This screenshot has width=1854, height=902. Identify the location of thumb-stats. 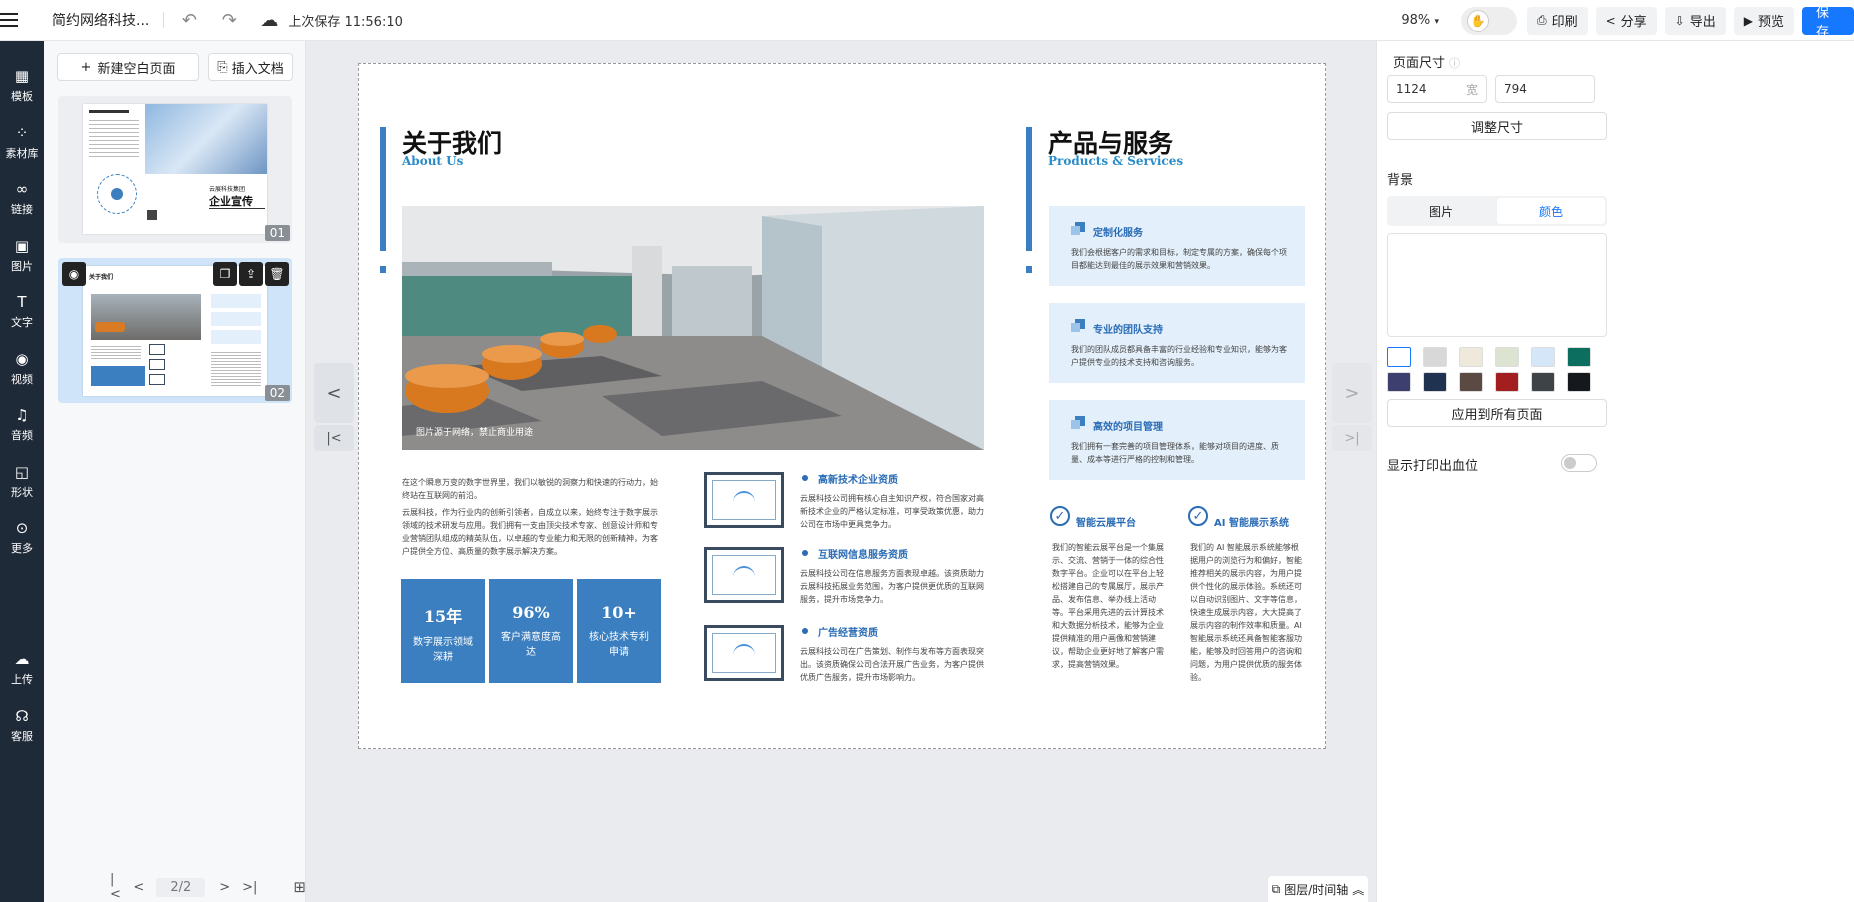
(118, 376).